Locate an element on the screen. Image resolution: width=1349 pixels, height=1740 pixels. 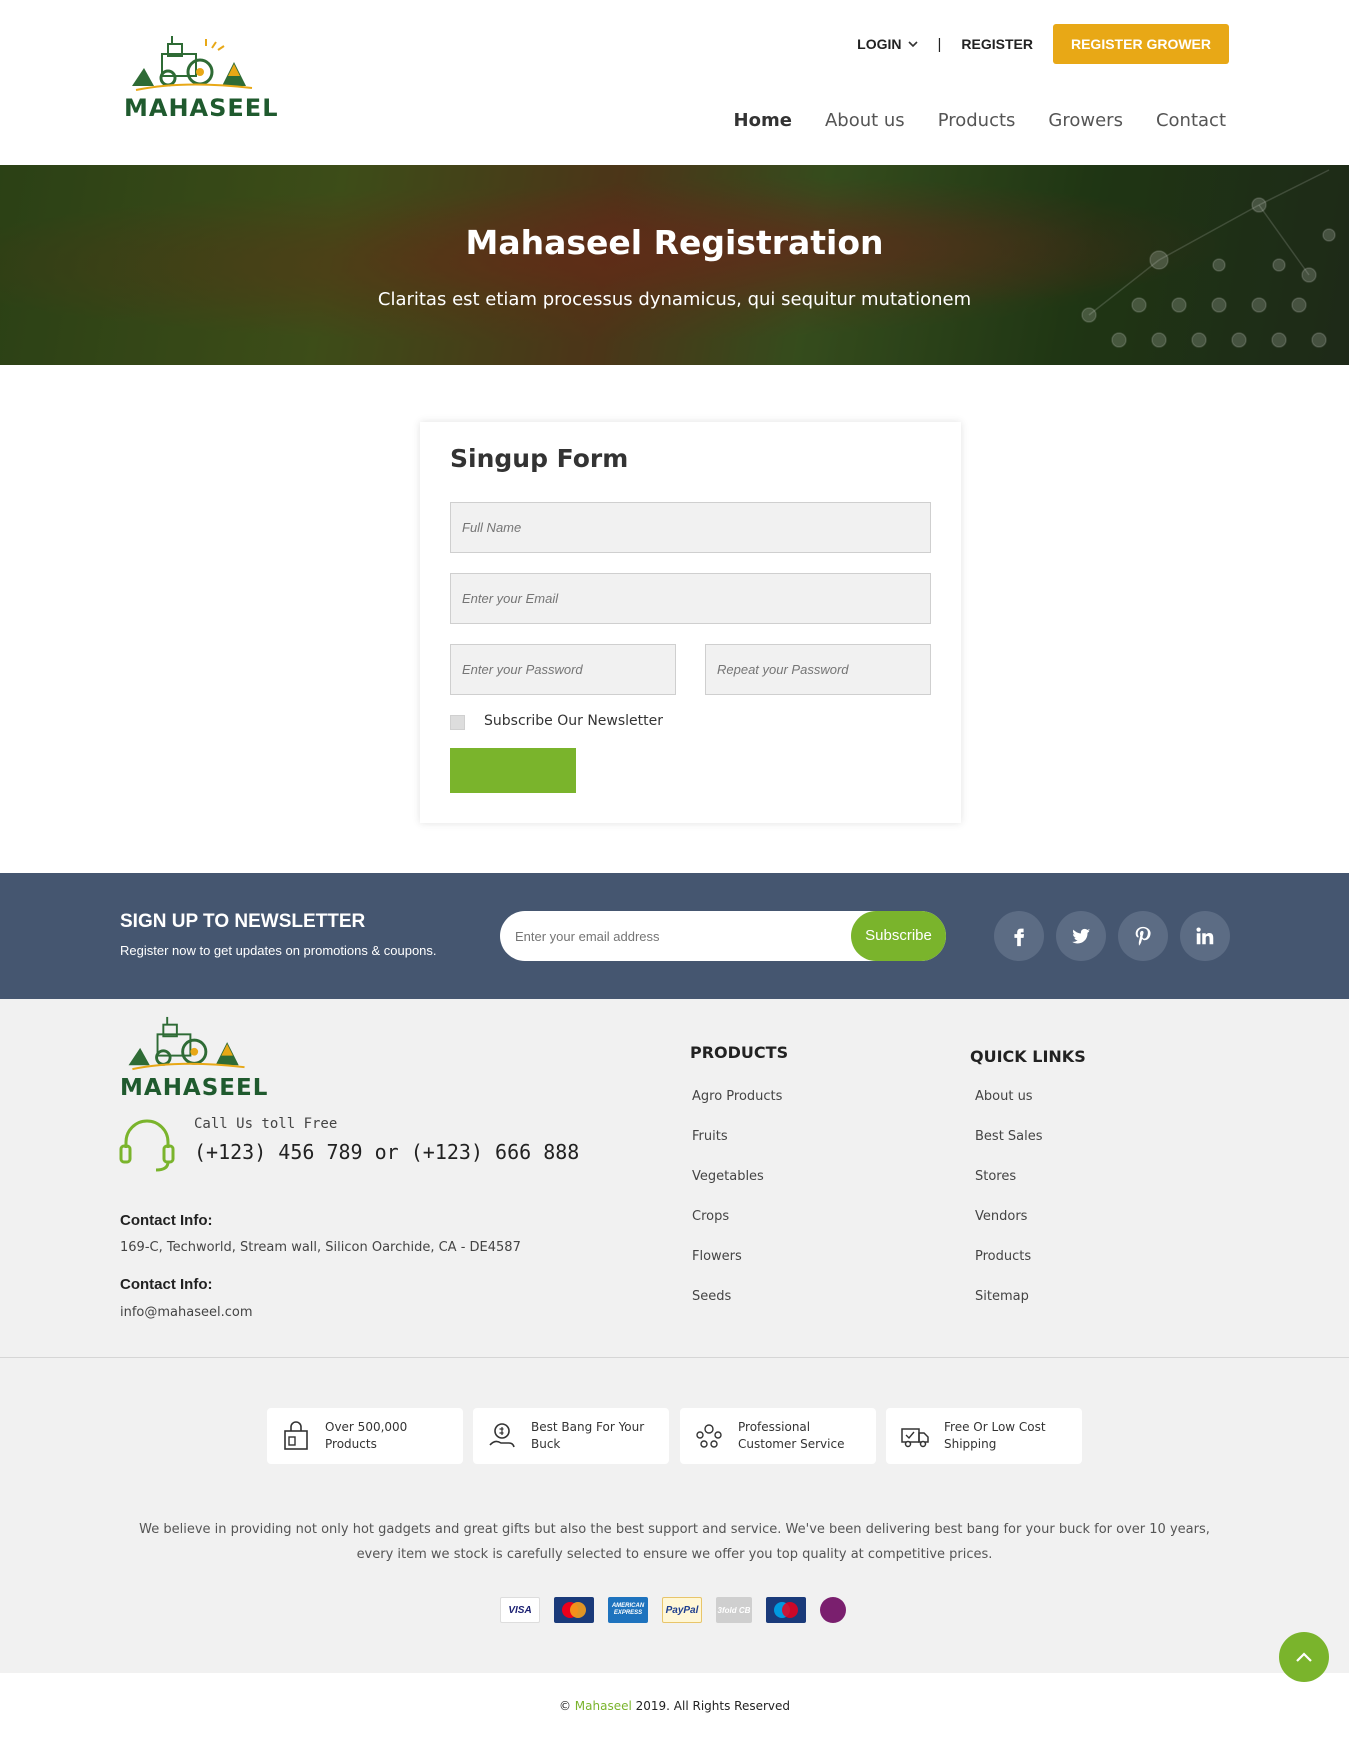
footer-link-vegetables: Vegetables is located at coordinates (737, 1189).